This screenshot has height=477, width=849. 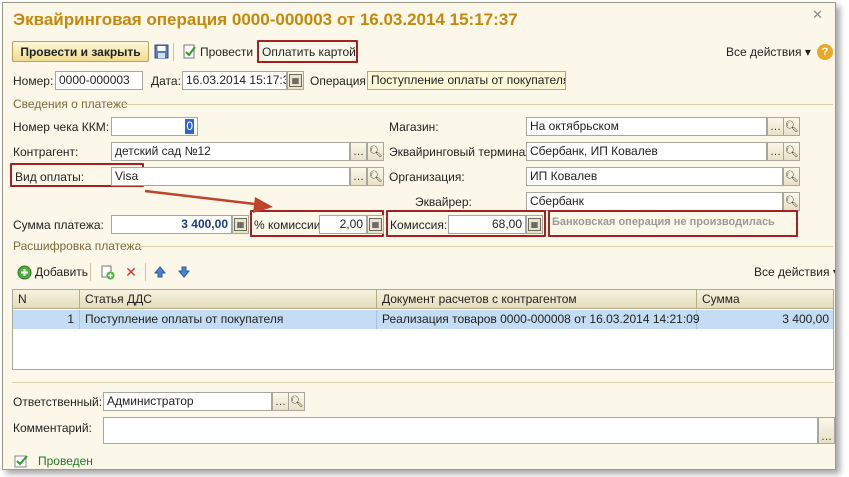 What do you see at coordinates (654, 201) in the screenshot?
I see `acquirer-field: Сбербанк` at bounding box center [654, 201].